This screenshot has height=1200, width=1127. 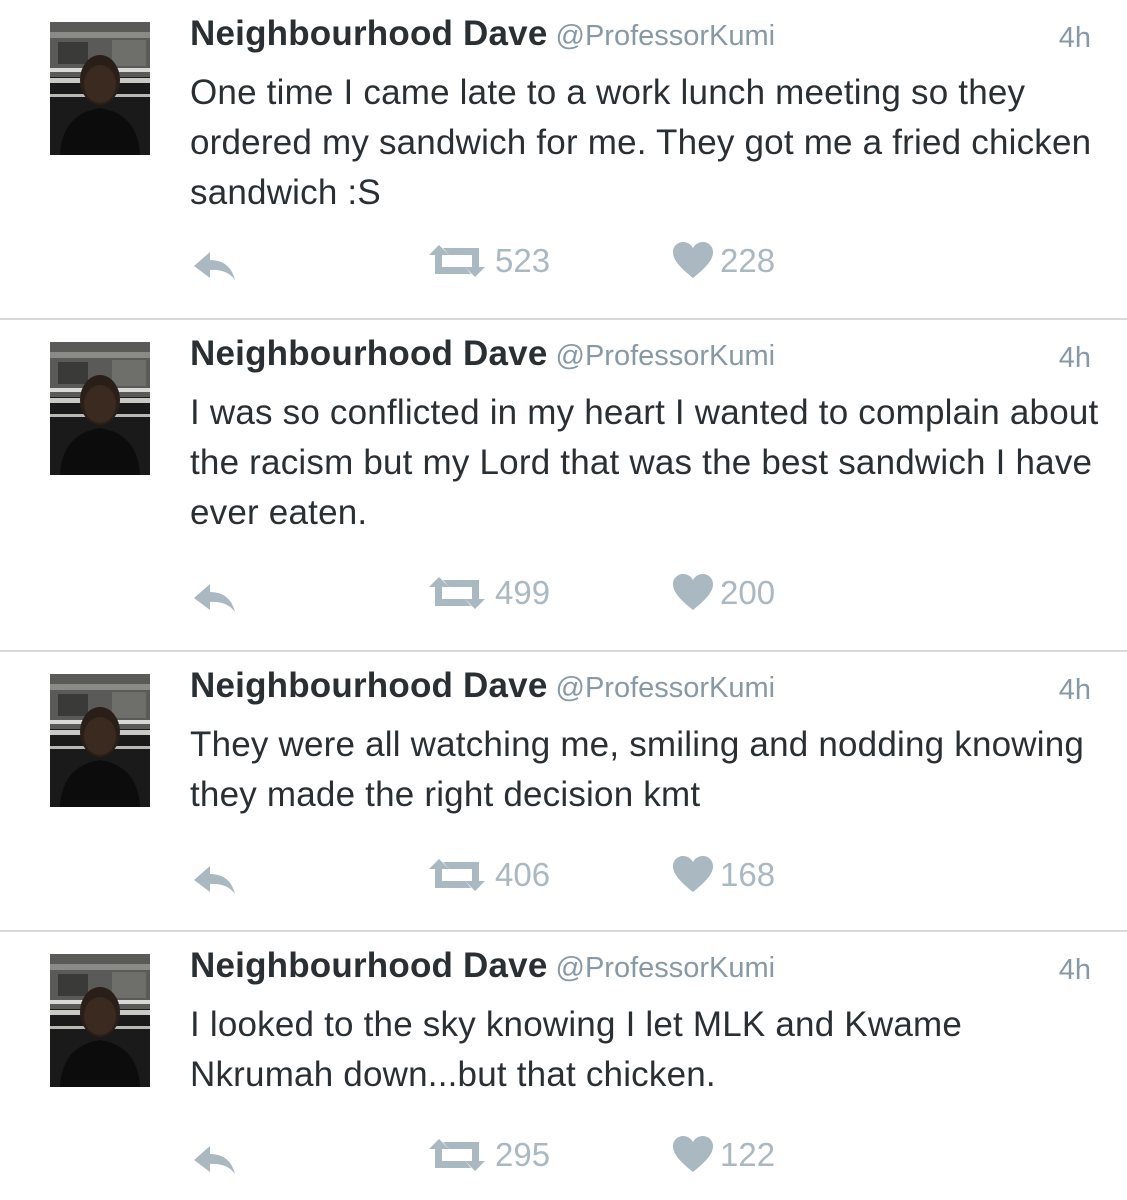 What do you see at coordinates (563, 599) in the screenshot?
I see `action-bar: 499 200` at bounding box center [563, 599].